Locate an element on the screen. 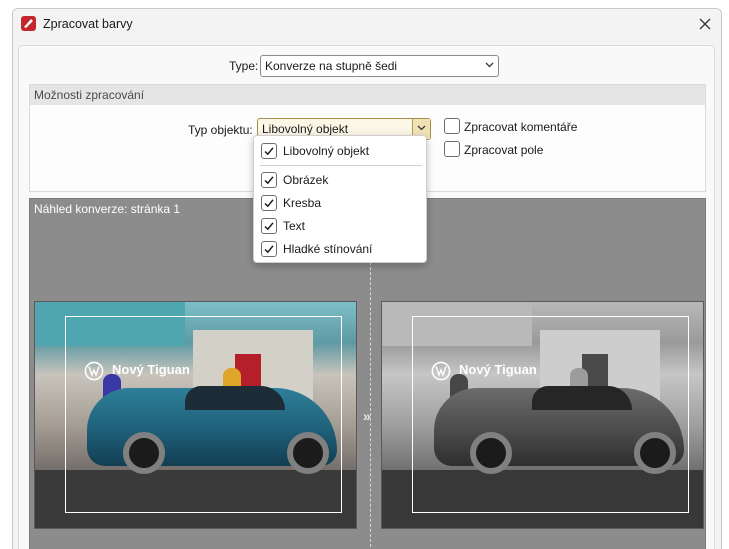  dropdown-separator is located at coordinates (341, 165).